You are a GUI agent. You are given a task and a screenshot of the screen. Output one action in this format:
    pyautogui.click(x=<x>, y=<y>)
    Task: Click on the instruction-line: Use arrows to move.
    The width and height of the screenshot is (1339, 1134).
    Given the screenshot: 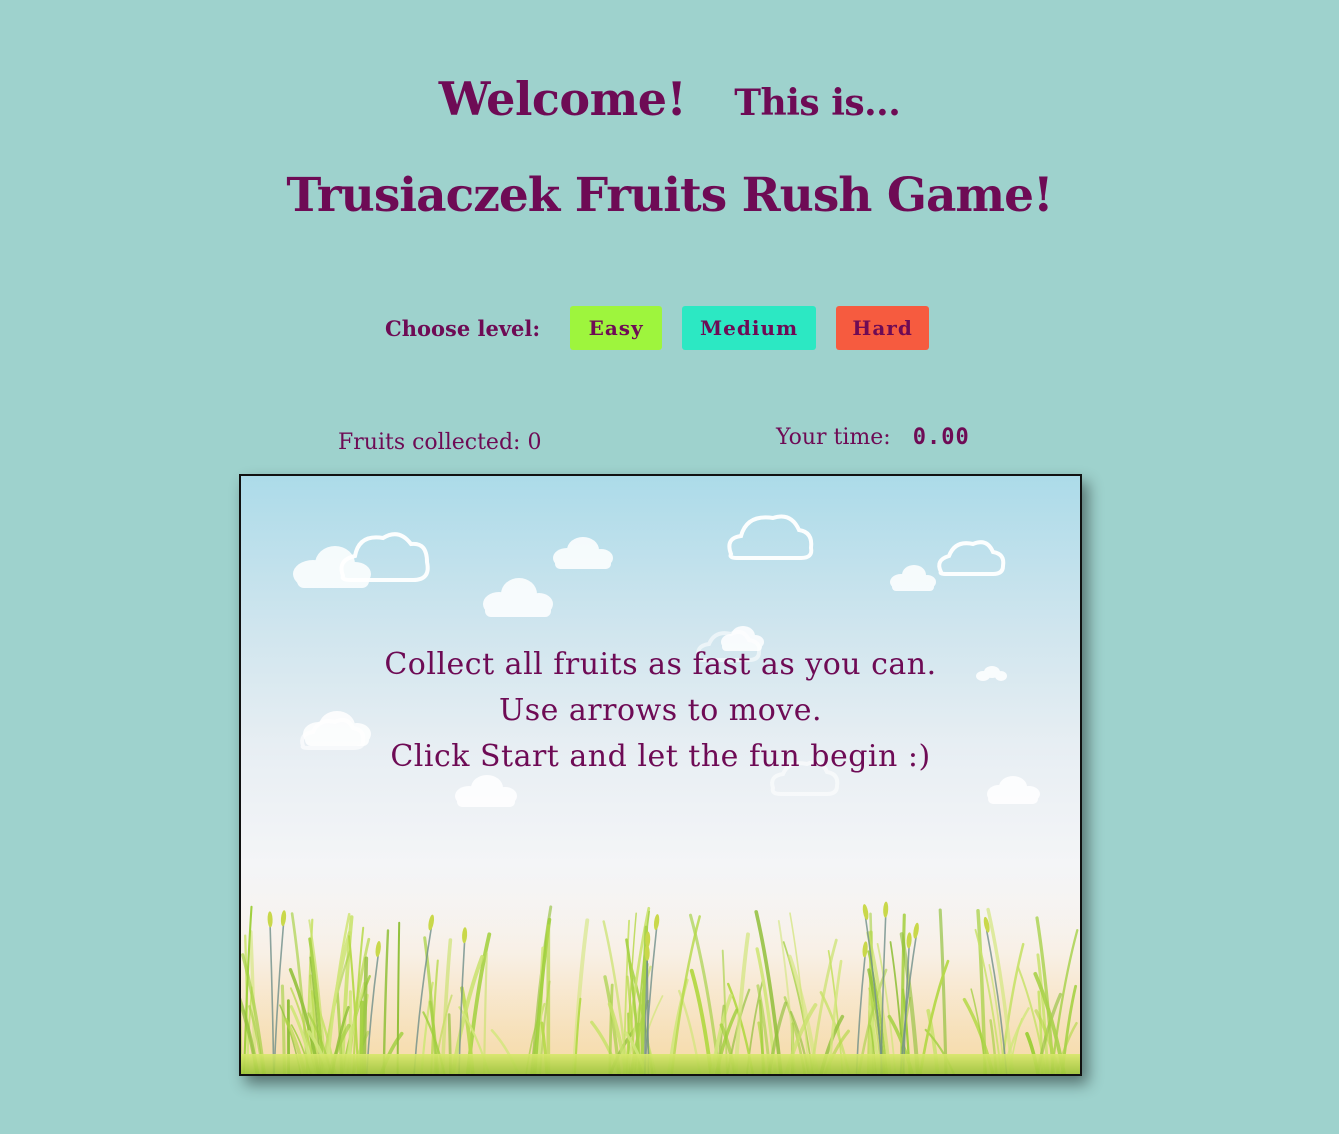 What is the action you would take?
    pyautogui.click(x=660, y=710)
    